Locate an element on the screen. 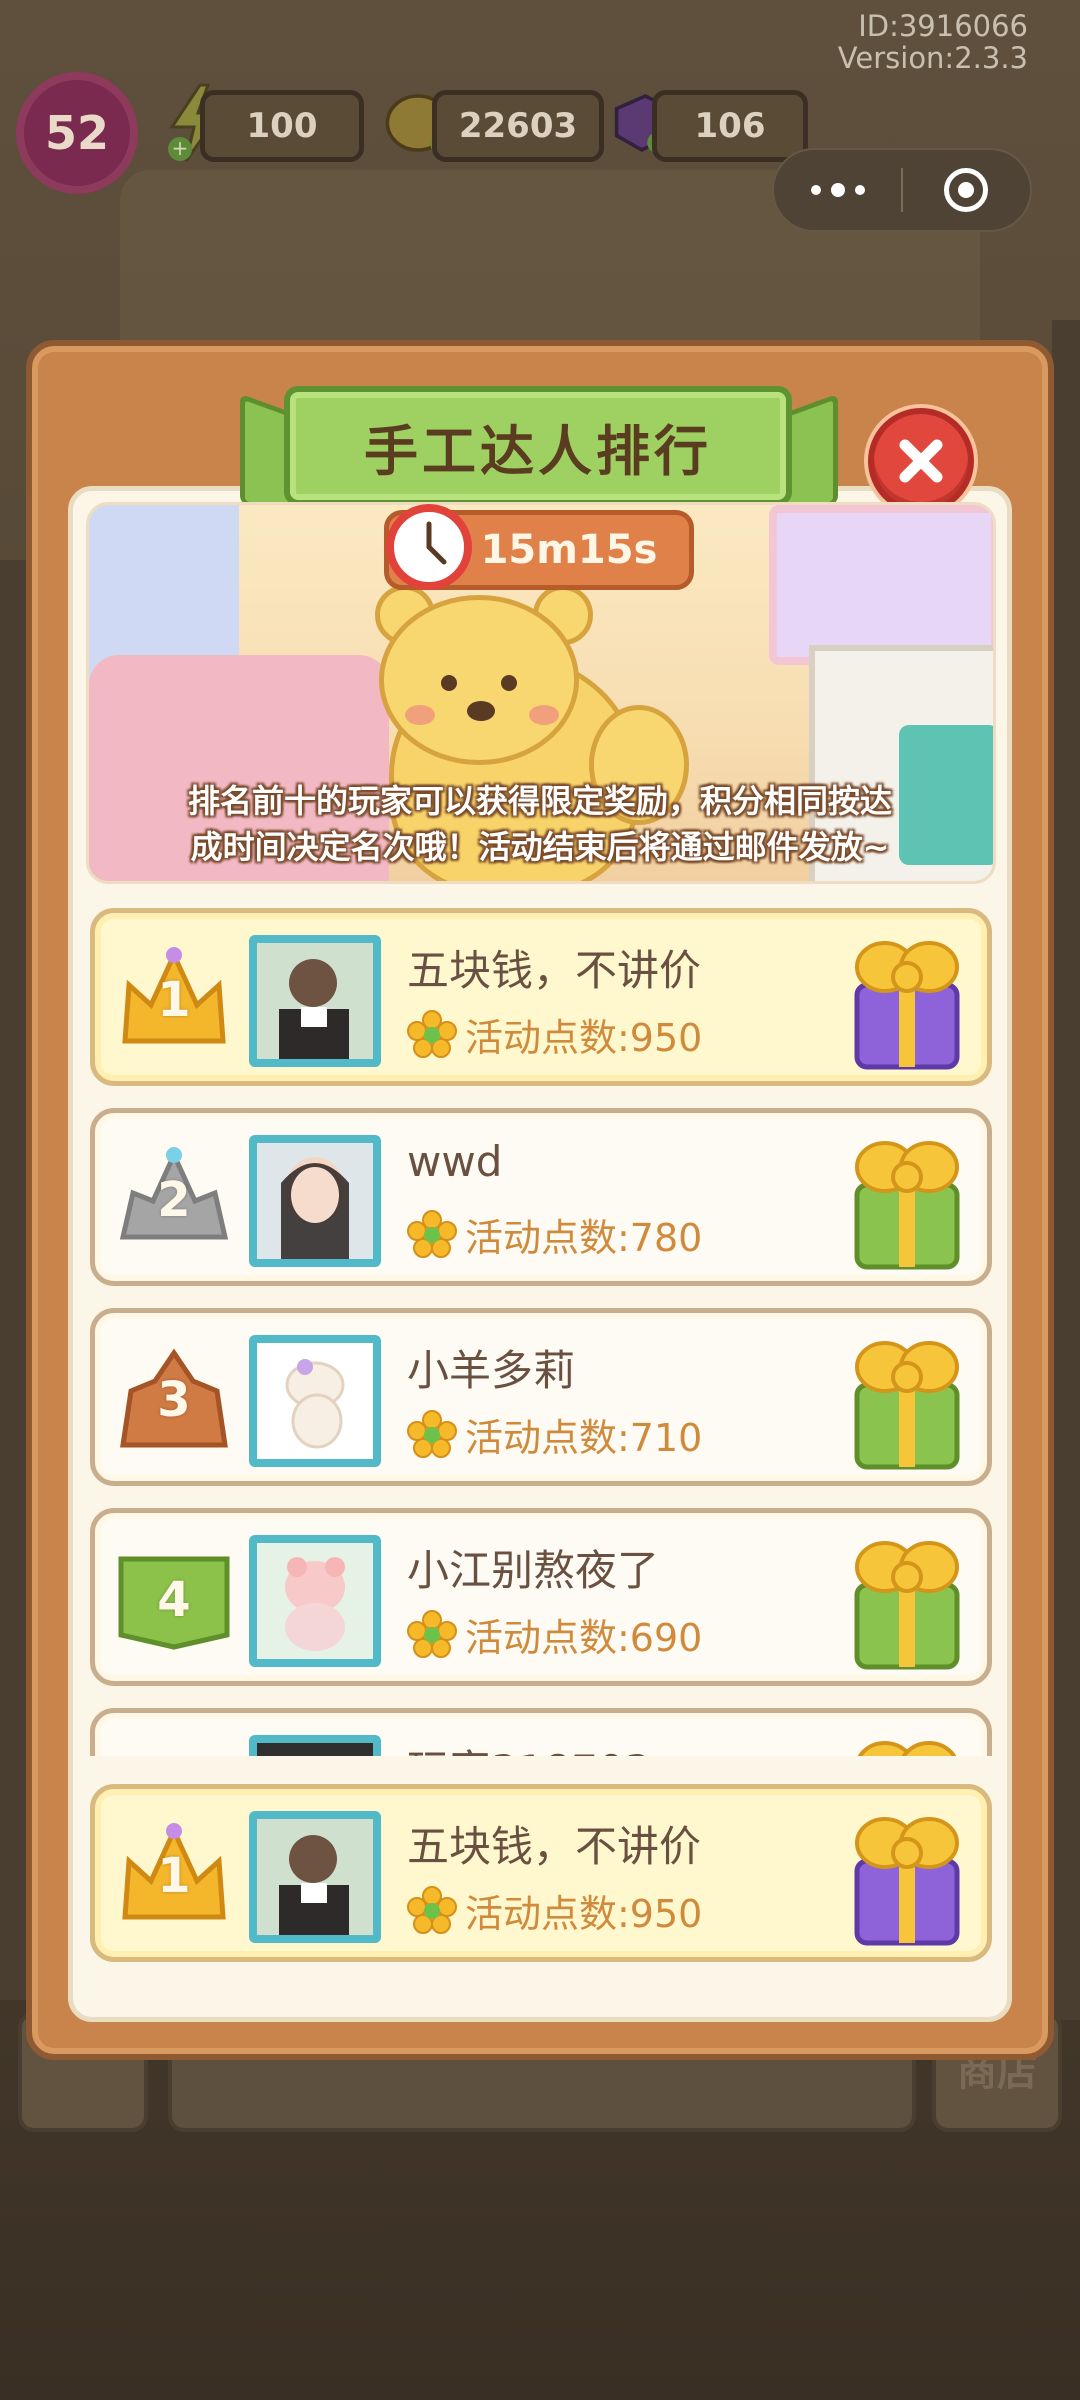  title-banner: 手工达人排行 is located at coordinates (538, 446).